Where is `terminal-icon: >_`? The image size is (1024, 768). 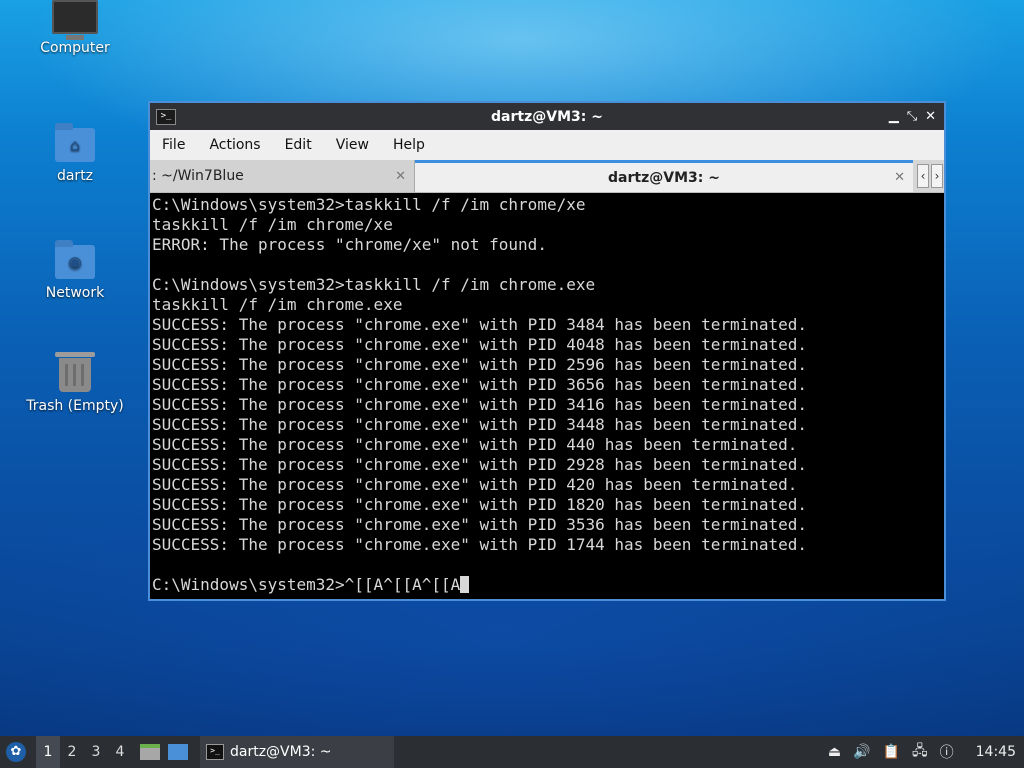
terminal-icon: >_ is located at coordinates (215, 752).